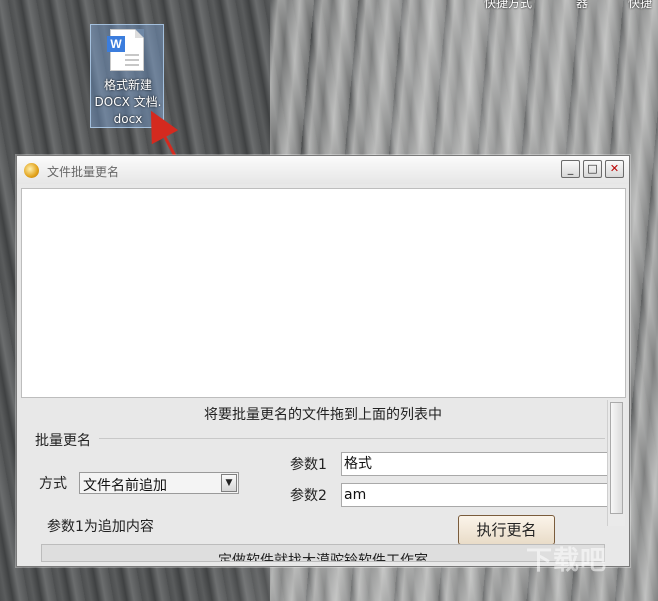 The width and height of the screenshot is (658, 601). What do you see at coordinates (640, 5) in the screenshot?
I see `desktop-shortcut-label: 快捷` at bounding box center [640, 5].